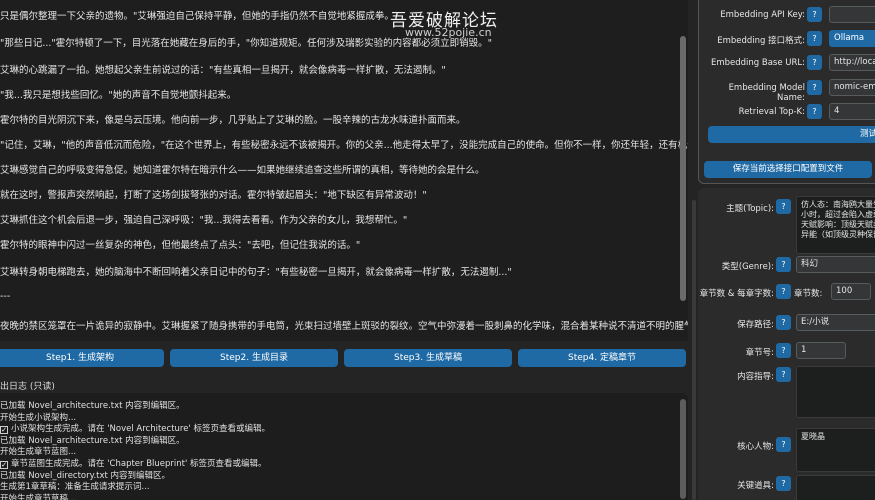 The image size is (875, 500). I want to click on log-line: 已加载 Novel_directory.txt 内容到编辑区。, so click(85, 475).